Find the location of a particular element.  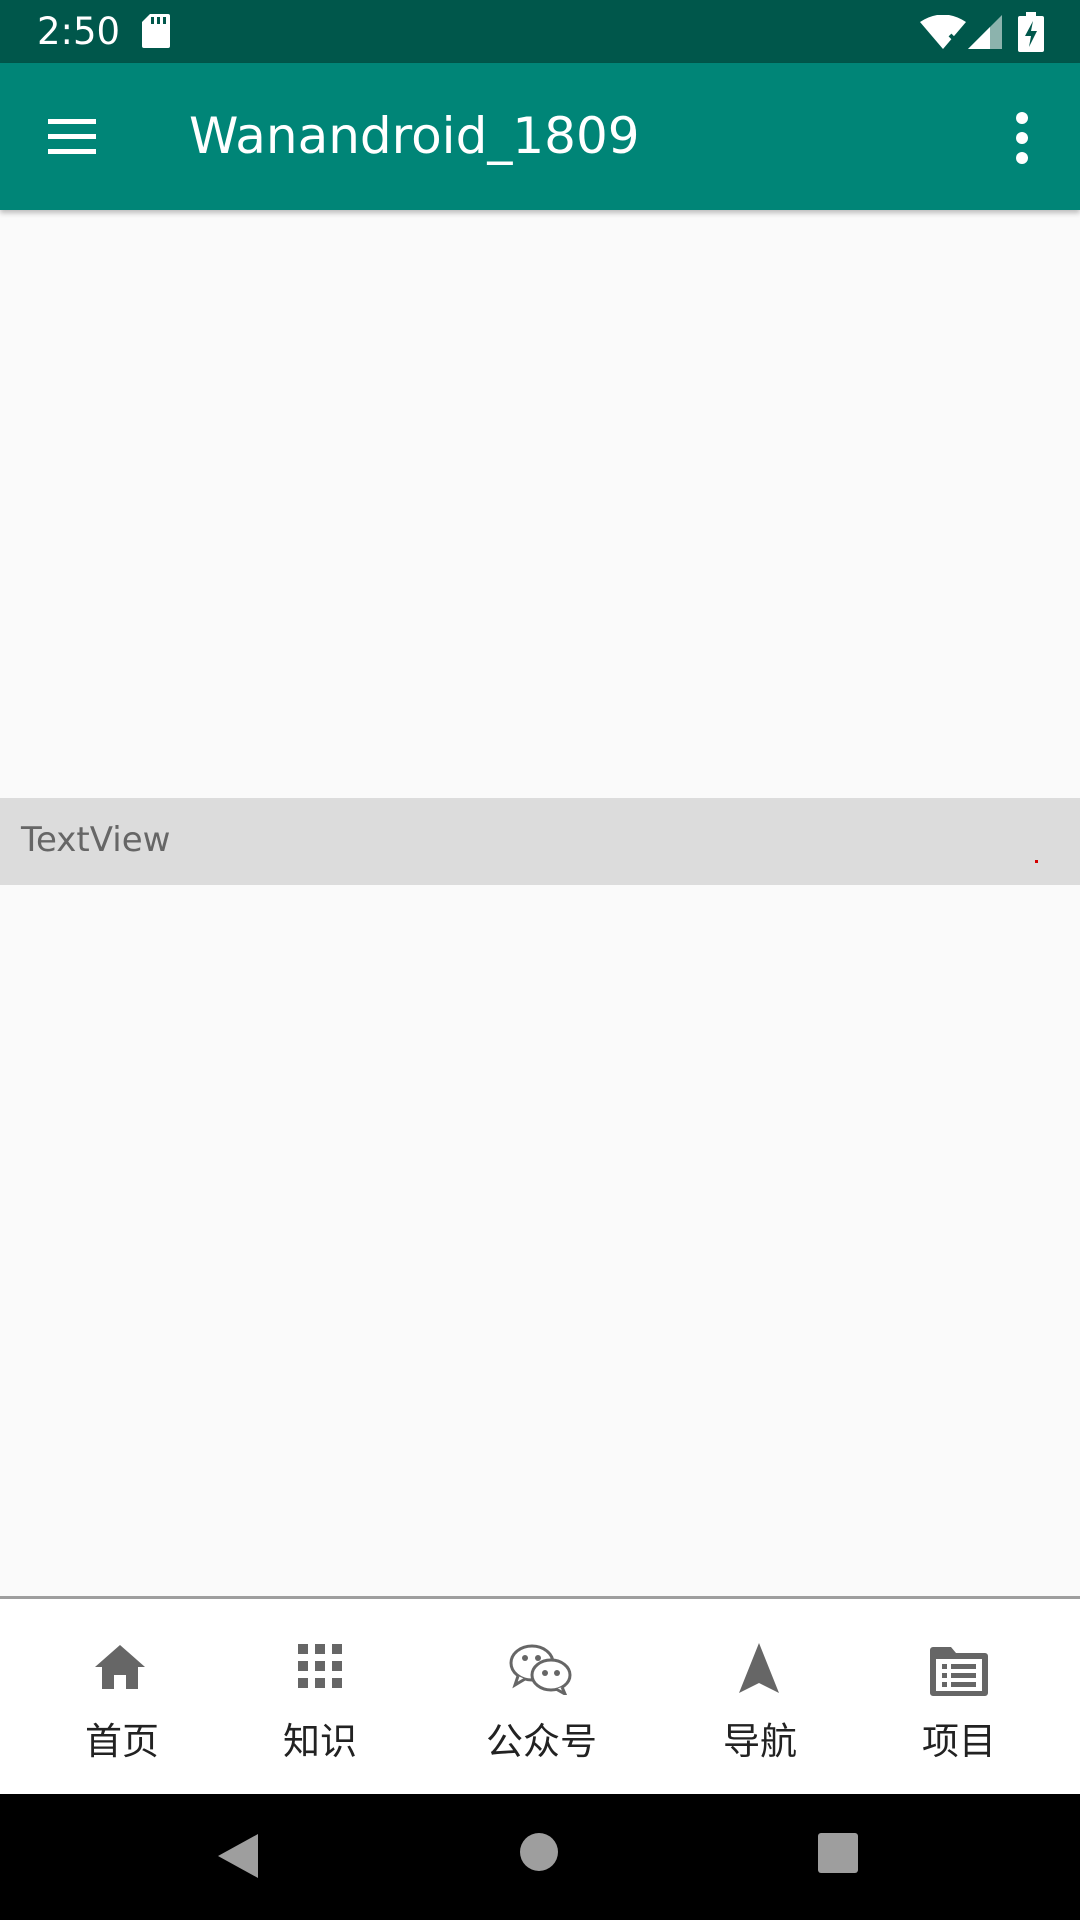

toolbar-title: Wanandroid_1809 is located at coordinates (414, 136).